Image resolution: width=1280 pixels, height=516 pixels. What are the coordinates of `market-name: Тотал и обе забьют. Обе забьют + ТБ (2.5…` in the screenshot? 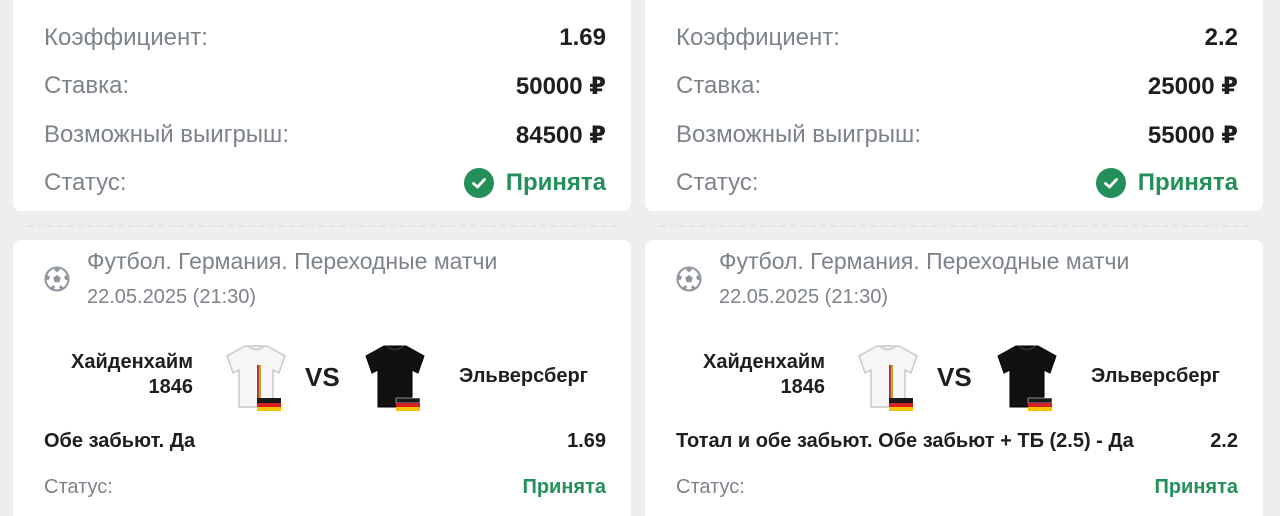 It's located at (905, 441).